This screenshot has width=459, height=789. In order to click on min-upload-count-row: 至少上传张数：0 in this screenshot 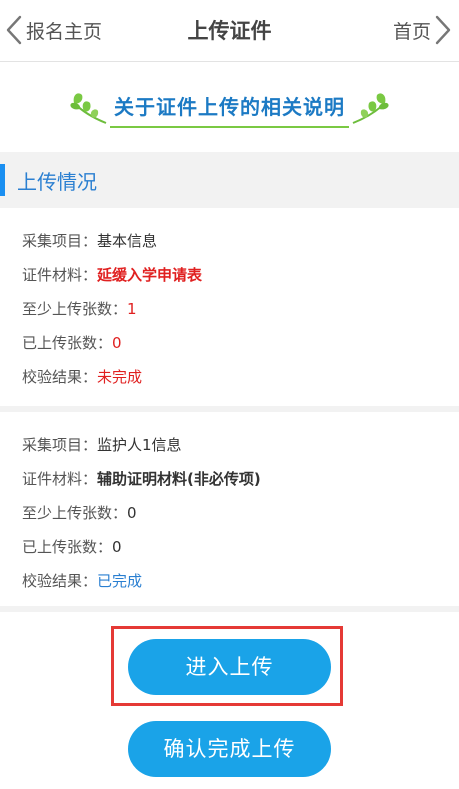, I will do `click(79, 512)`.